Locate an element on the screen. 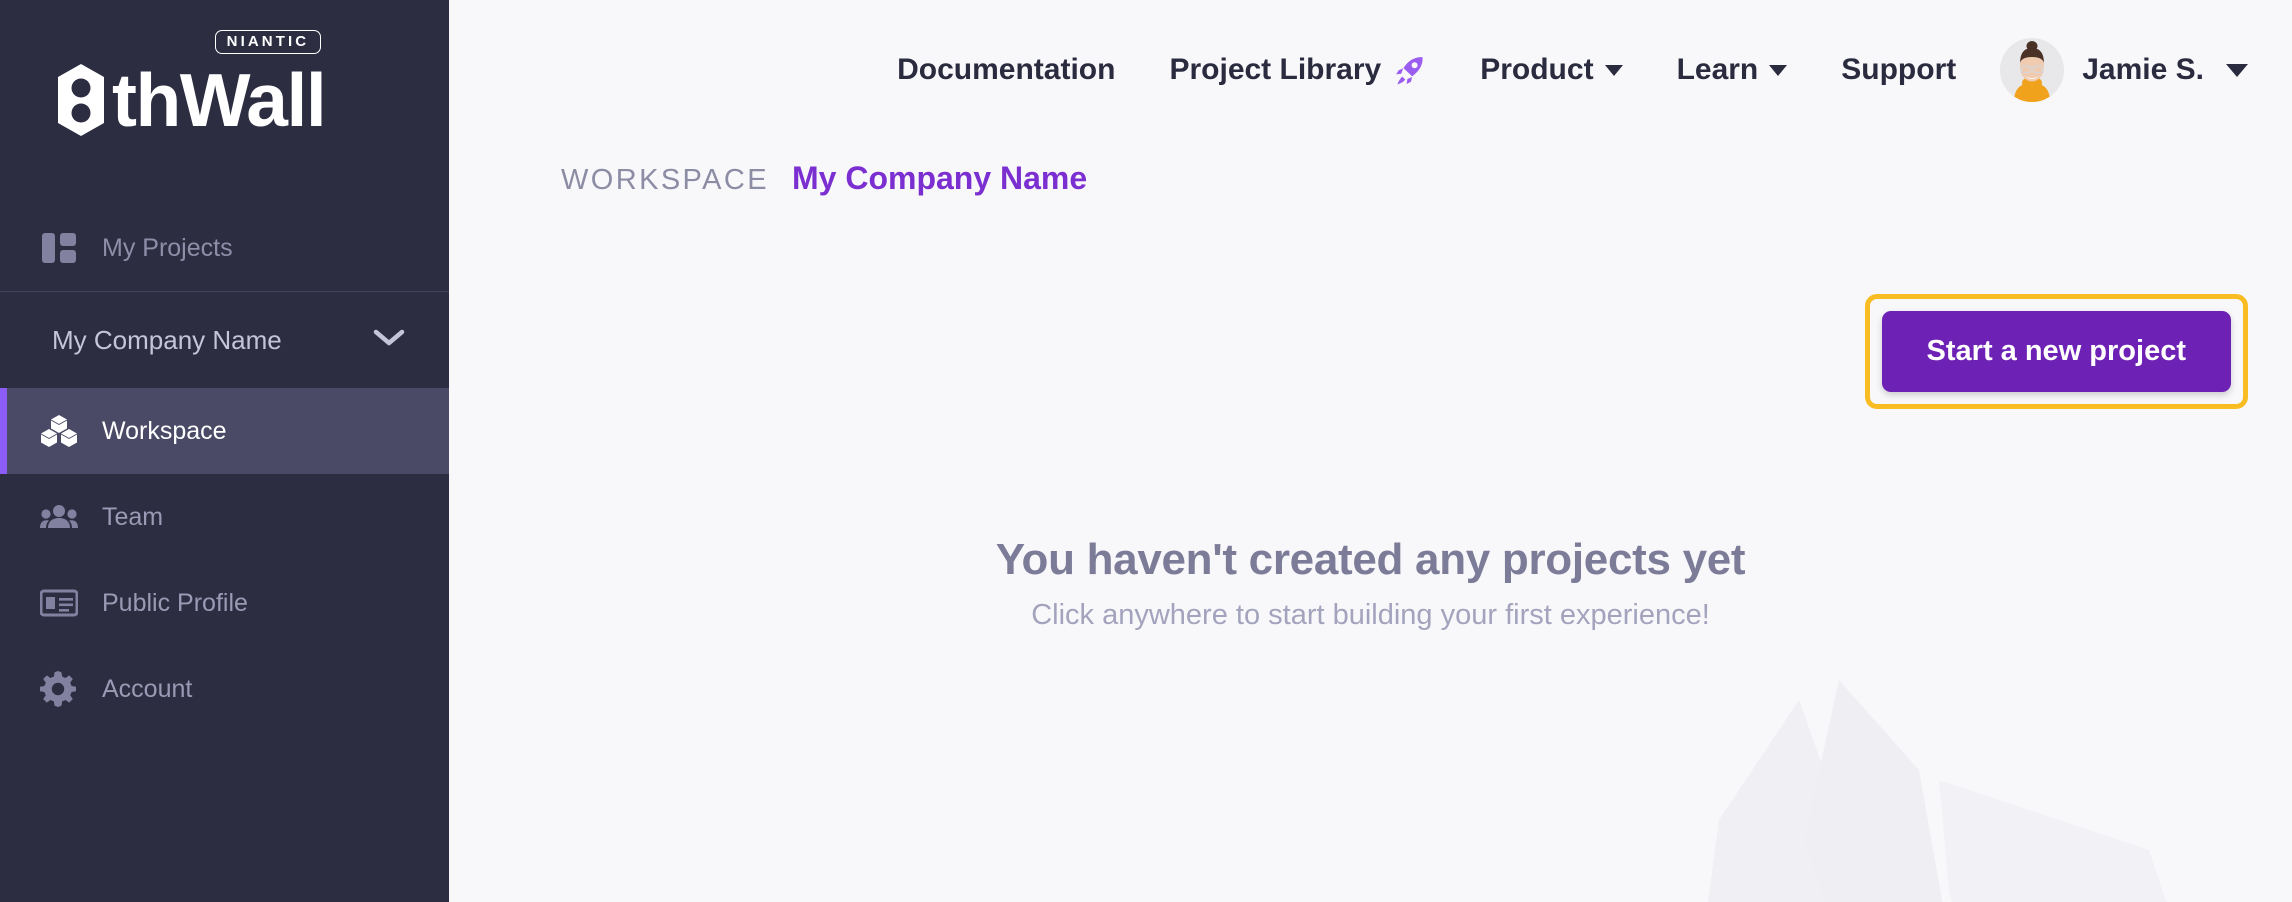 Image resolution: width=2292 pixels, height=902 pixels. breadcrumb: WORKSPACE My Company Name is located at coordinates (1370, 178).